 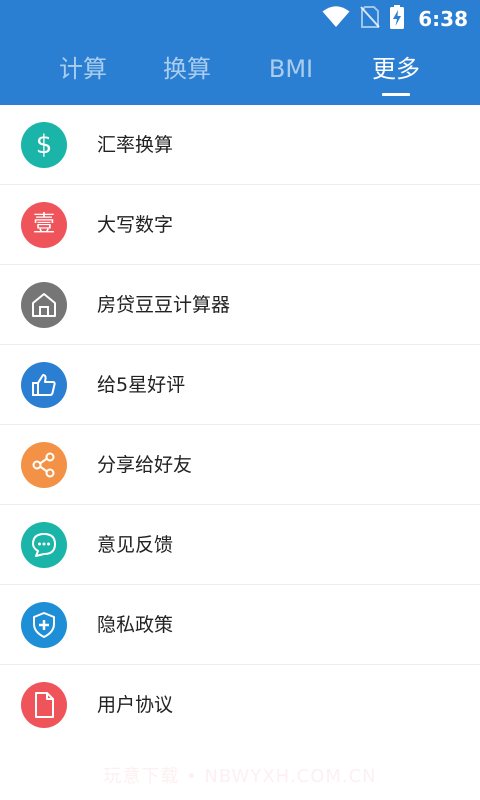 What do you see at coordinates (44, 545) in the screenshot?
I see `chat-bubble-icon` at bounding box center [44, 545].